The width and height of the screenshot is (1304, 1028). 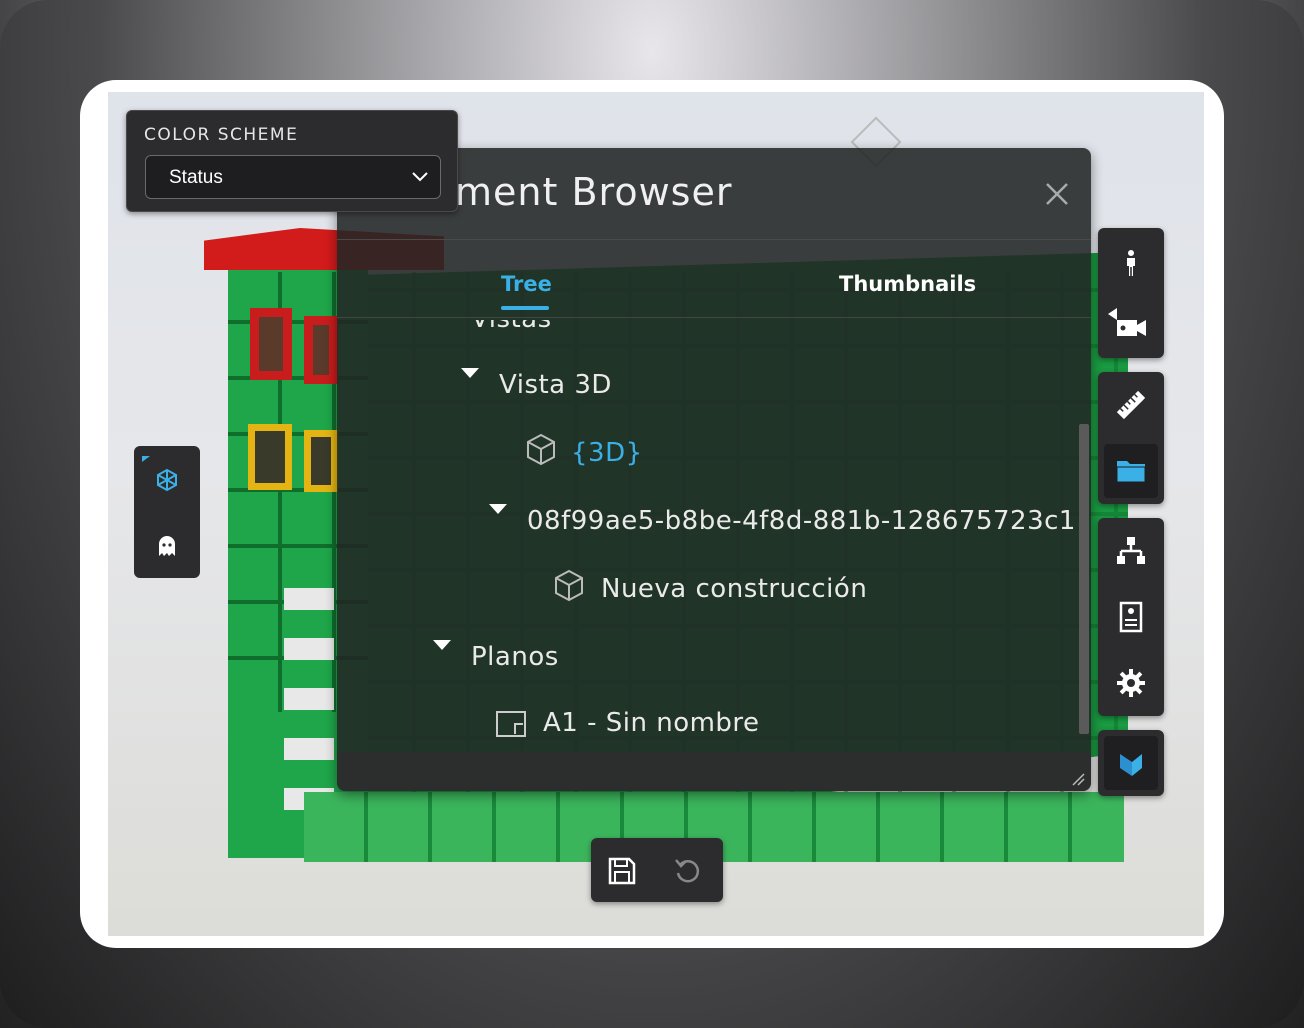 I want to click on tree-scrollbar, so click(x=1084, y=579).